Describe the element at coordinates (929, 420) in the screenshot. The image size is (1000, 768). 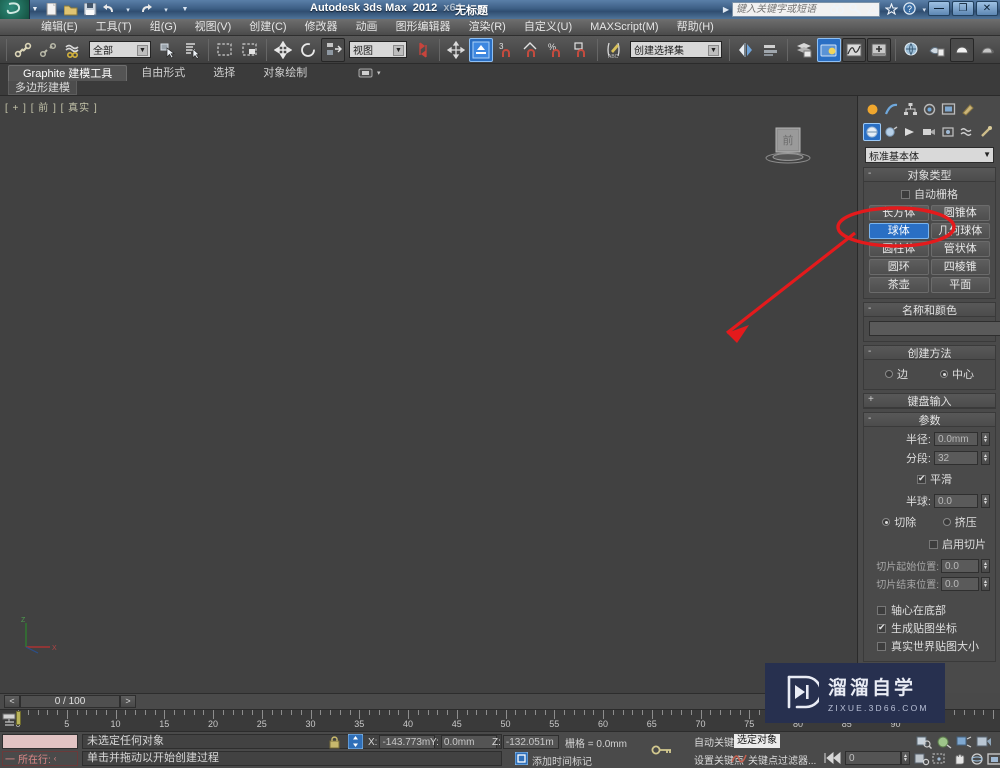
I see `rollout-header-parameters: - 参数` at that location.